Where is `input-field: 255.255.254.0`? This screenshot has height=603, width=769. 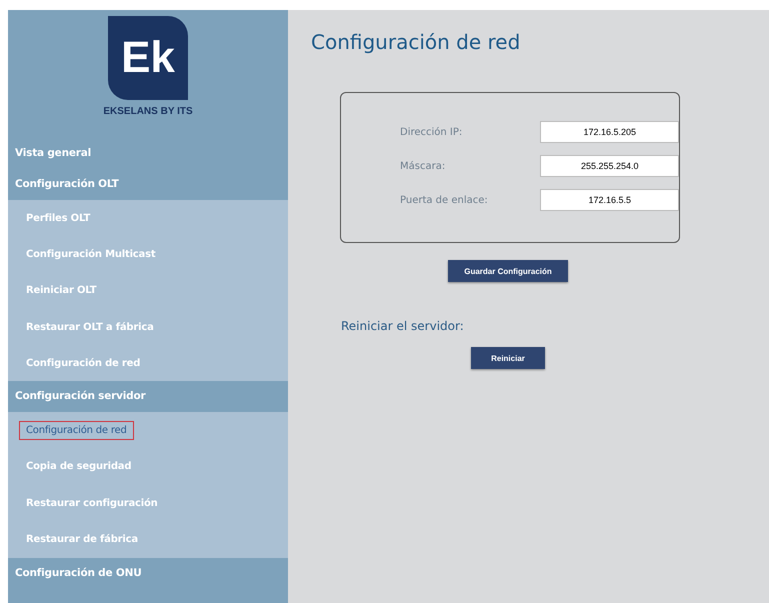 input-field: 255.255.254.0 is located at coordinates (609, 166).